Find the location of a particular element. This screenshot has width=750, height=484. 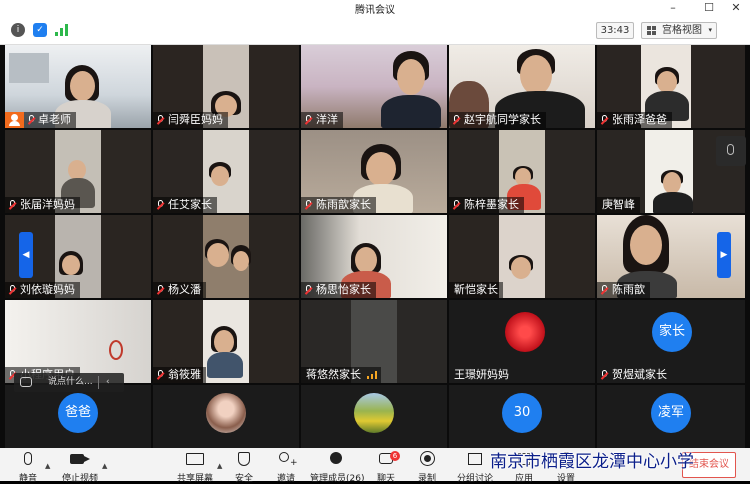

side-mic-button is located at coordinates (731, 151).